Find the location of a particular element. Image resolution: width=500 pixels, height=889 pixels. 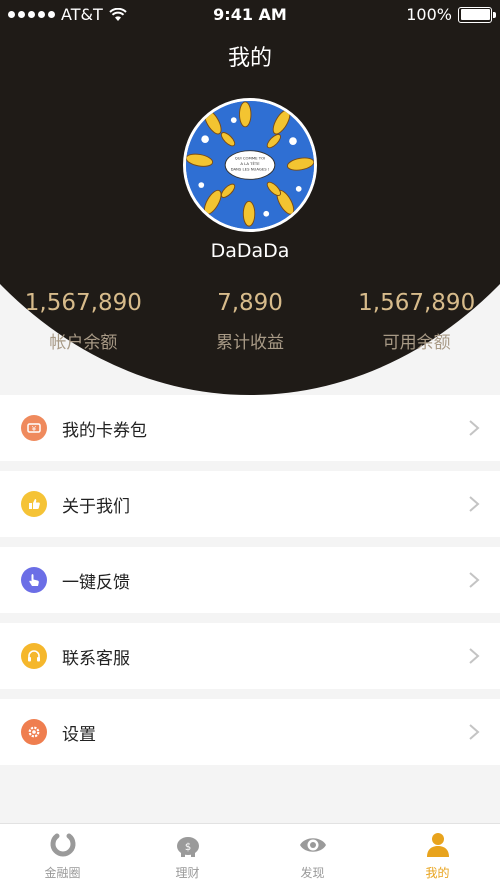

stat-label: 帐户余额 is located at coordinates (83, 343).